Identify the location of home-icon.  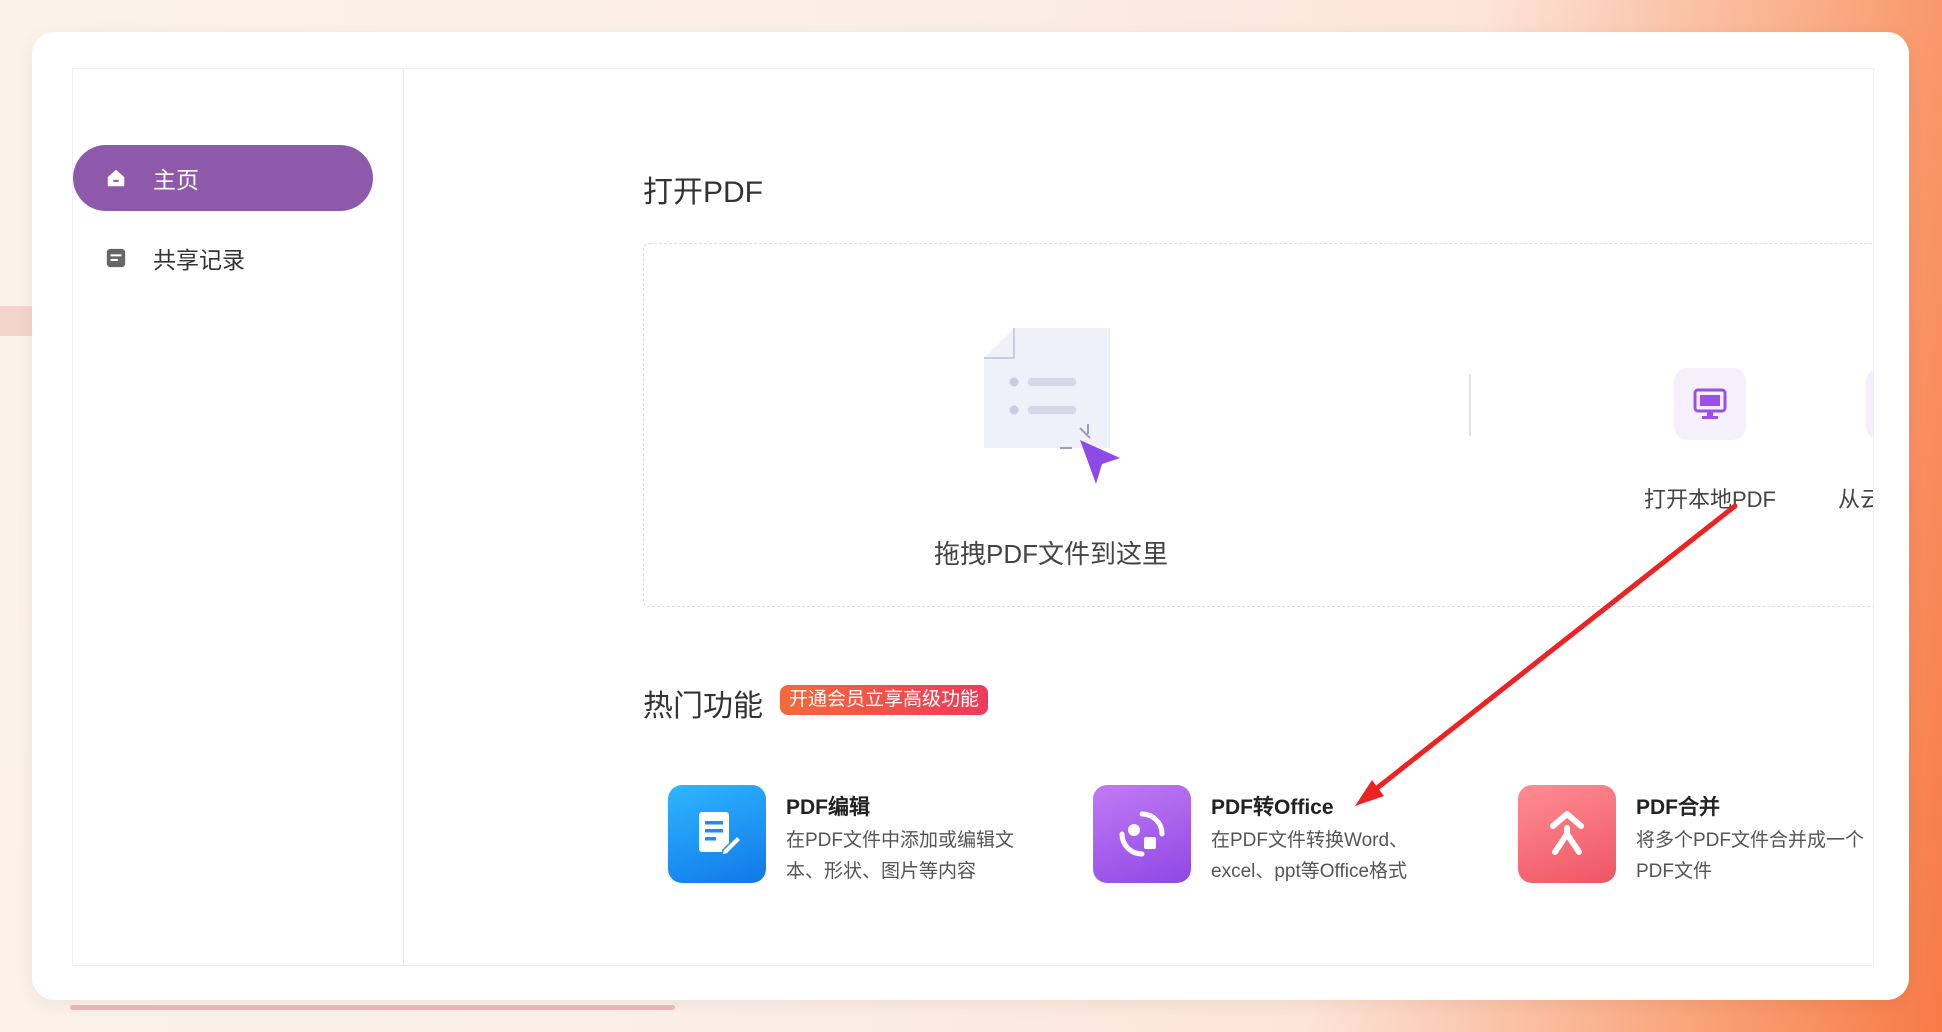
(116, 178).